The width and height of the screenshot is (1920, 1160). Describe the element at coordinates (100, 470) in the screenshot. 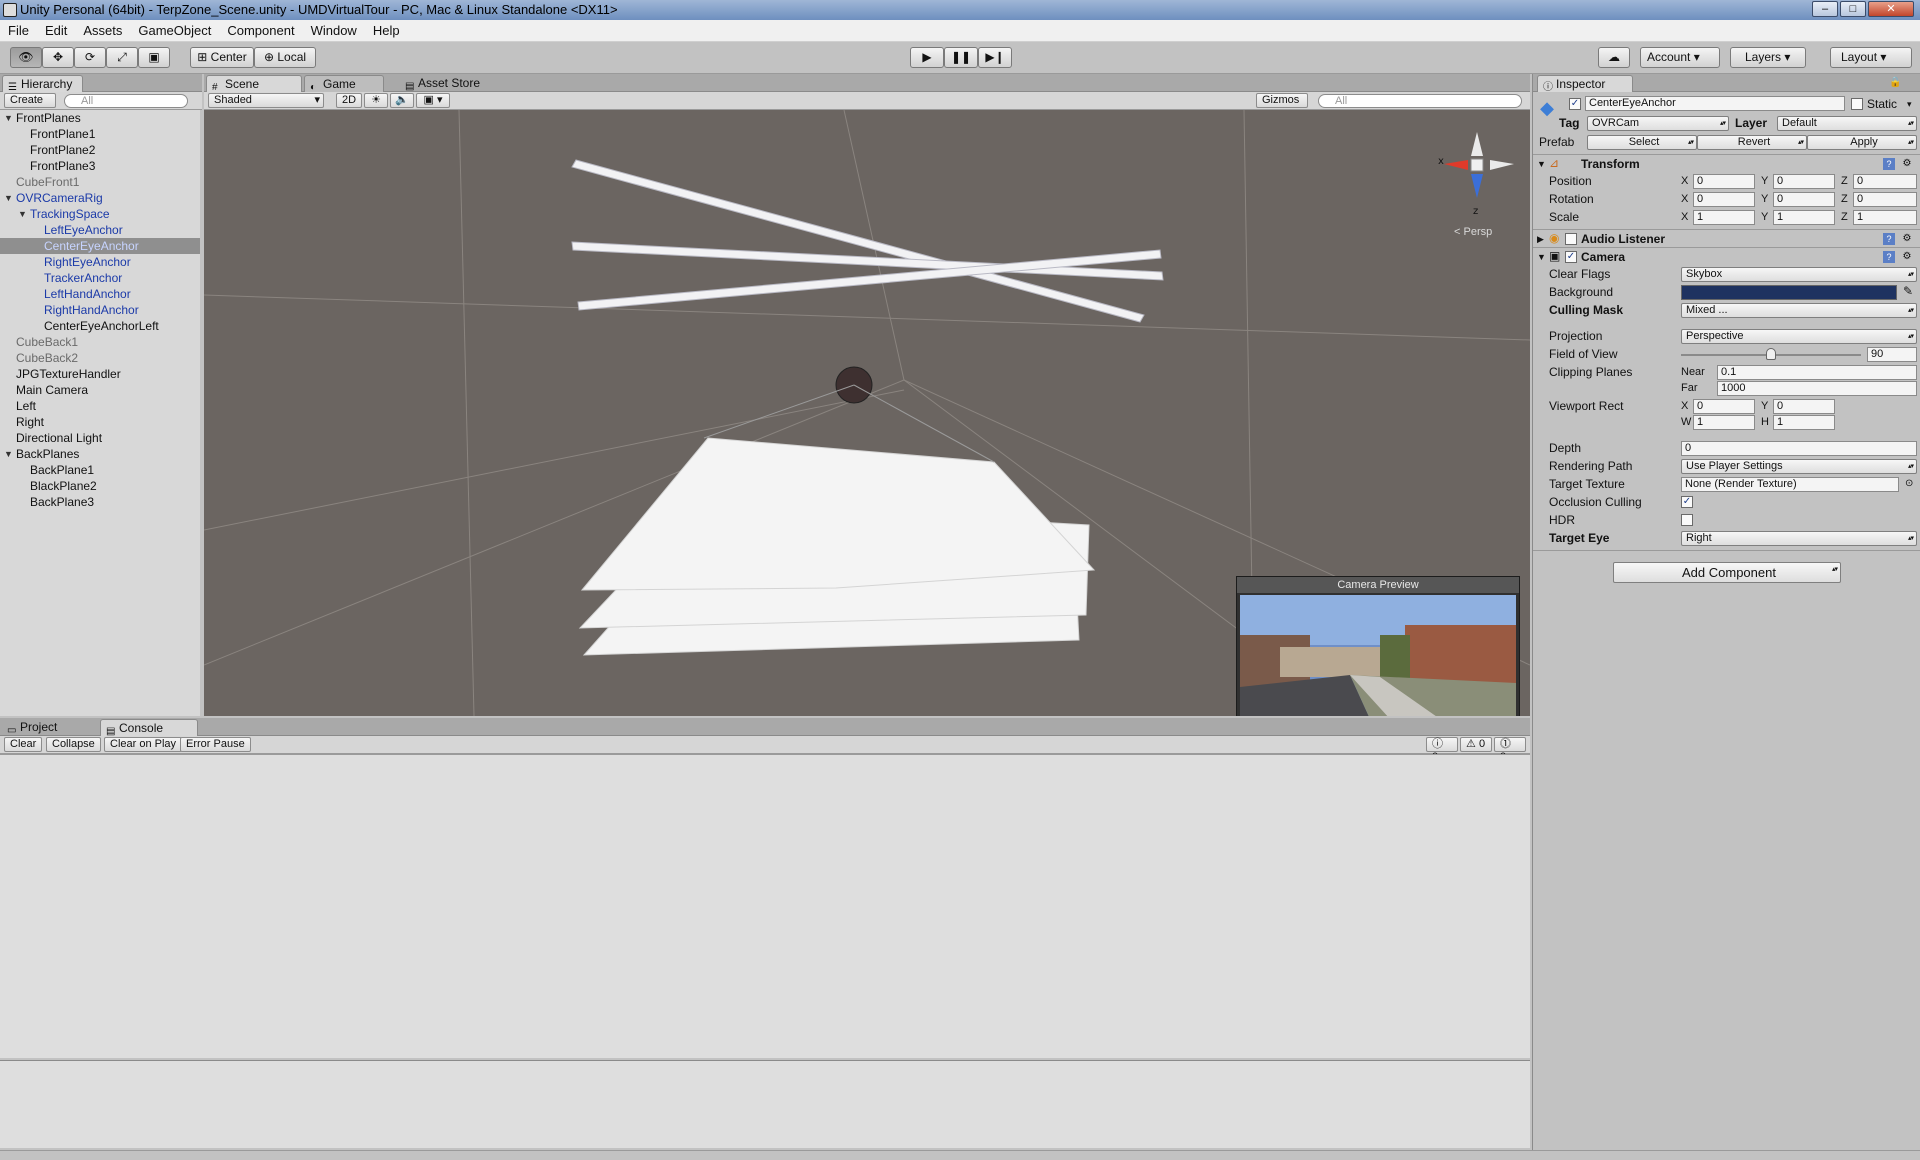

I see `hierarchy-item: BackPlane1` at that location.